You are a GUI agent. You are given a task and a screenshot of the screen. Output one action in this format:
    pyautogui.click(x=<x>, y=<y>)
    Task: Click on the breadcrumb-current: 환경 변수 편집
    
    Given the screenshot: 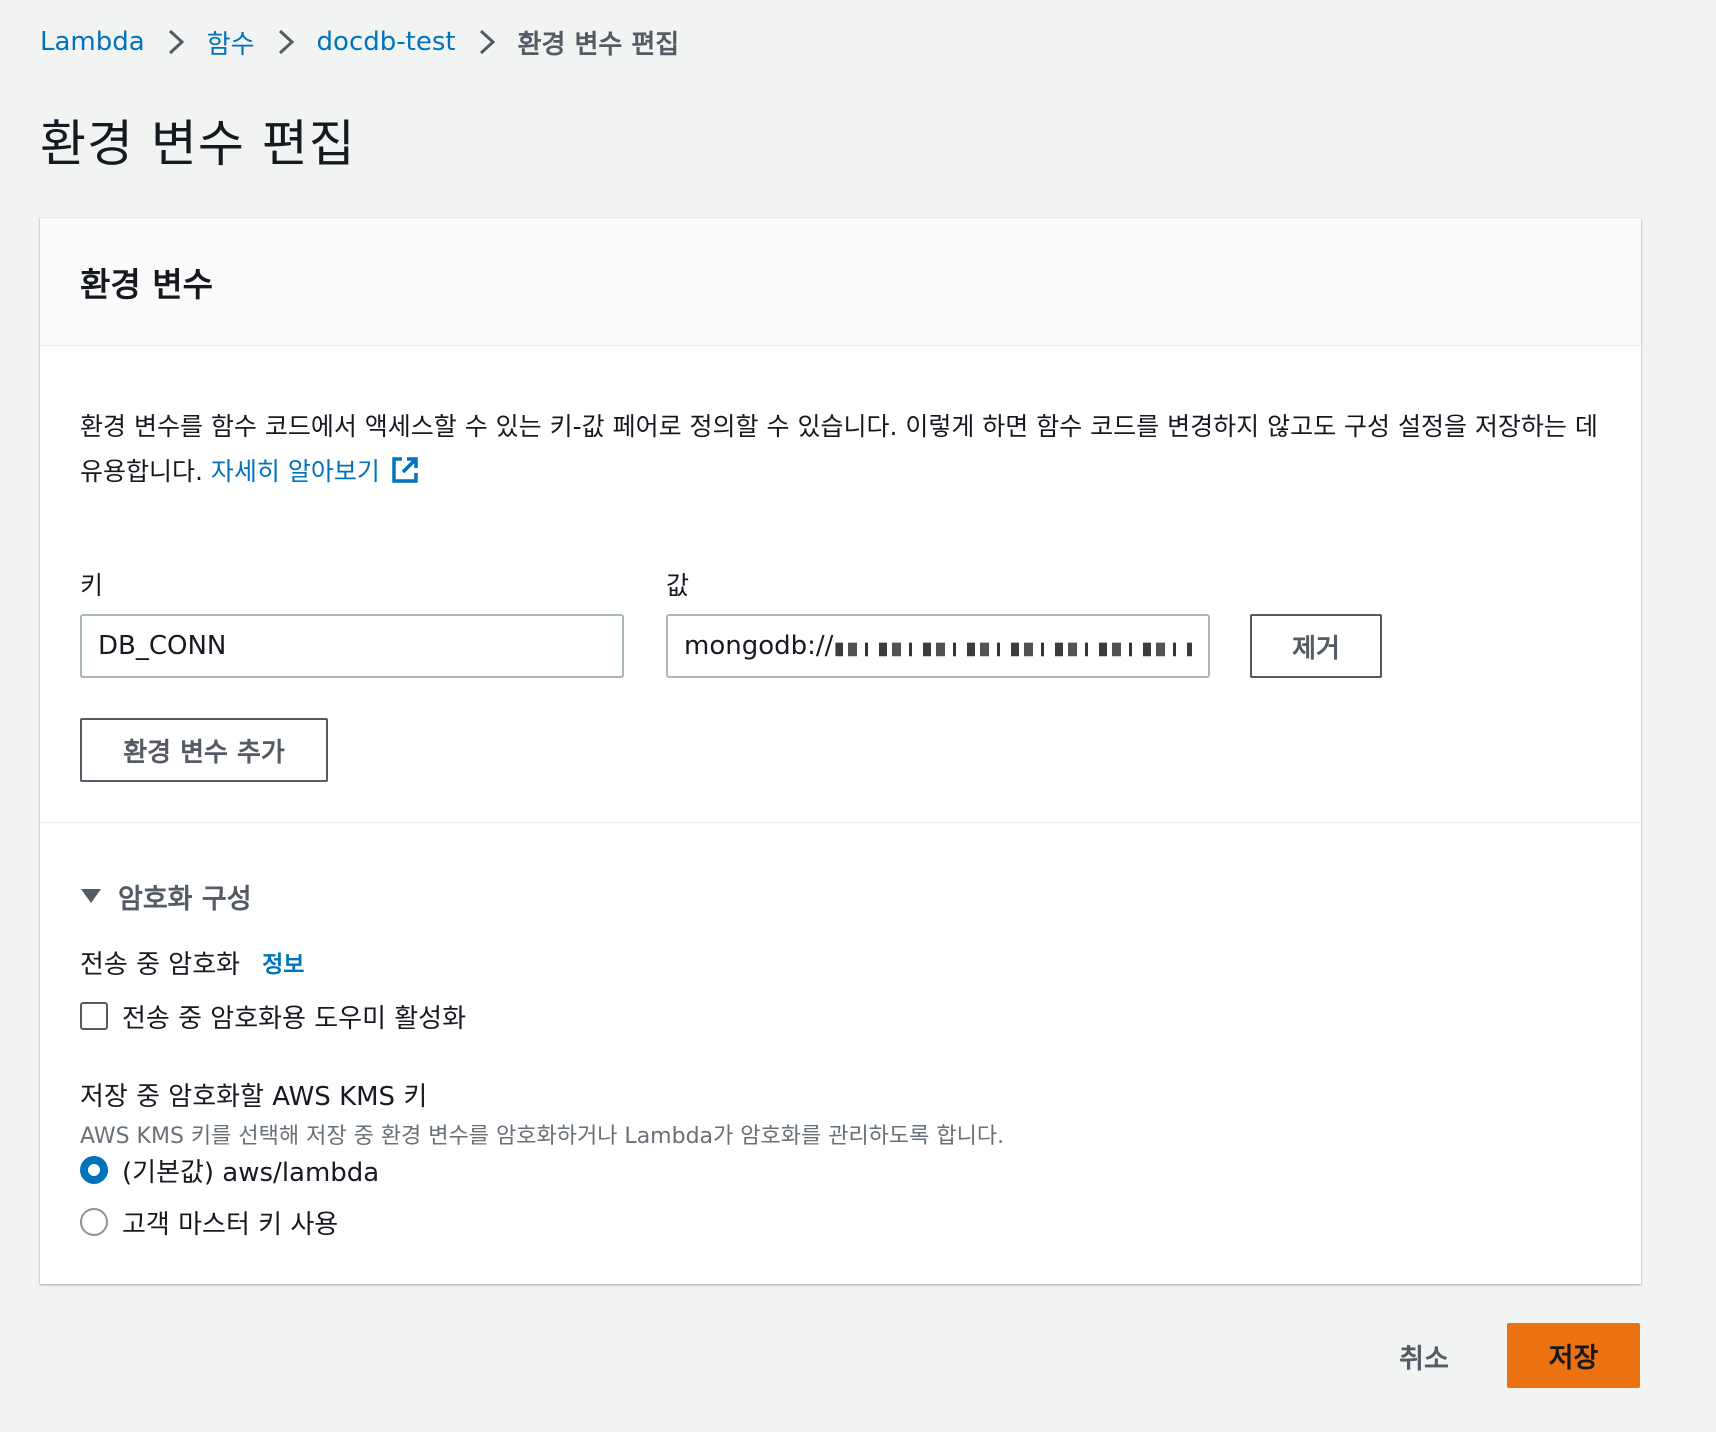 What is the action you would take?
    pyautogui.click(x=598, y=44)
    